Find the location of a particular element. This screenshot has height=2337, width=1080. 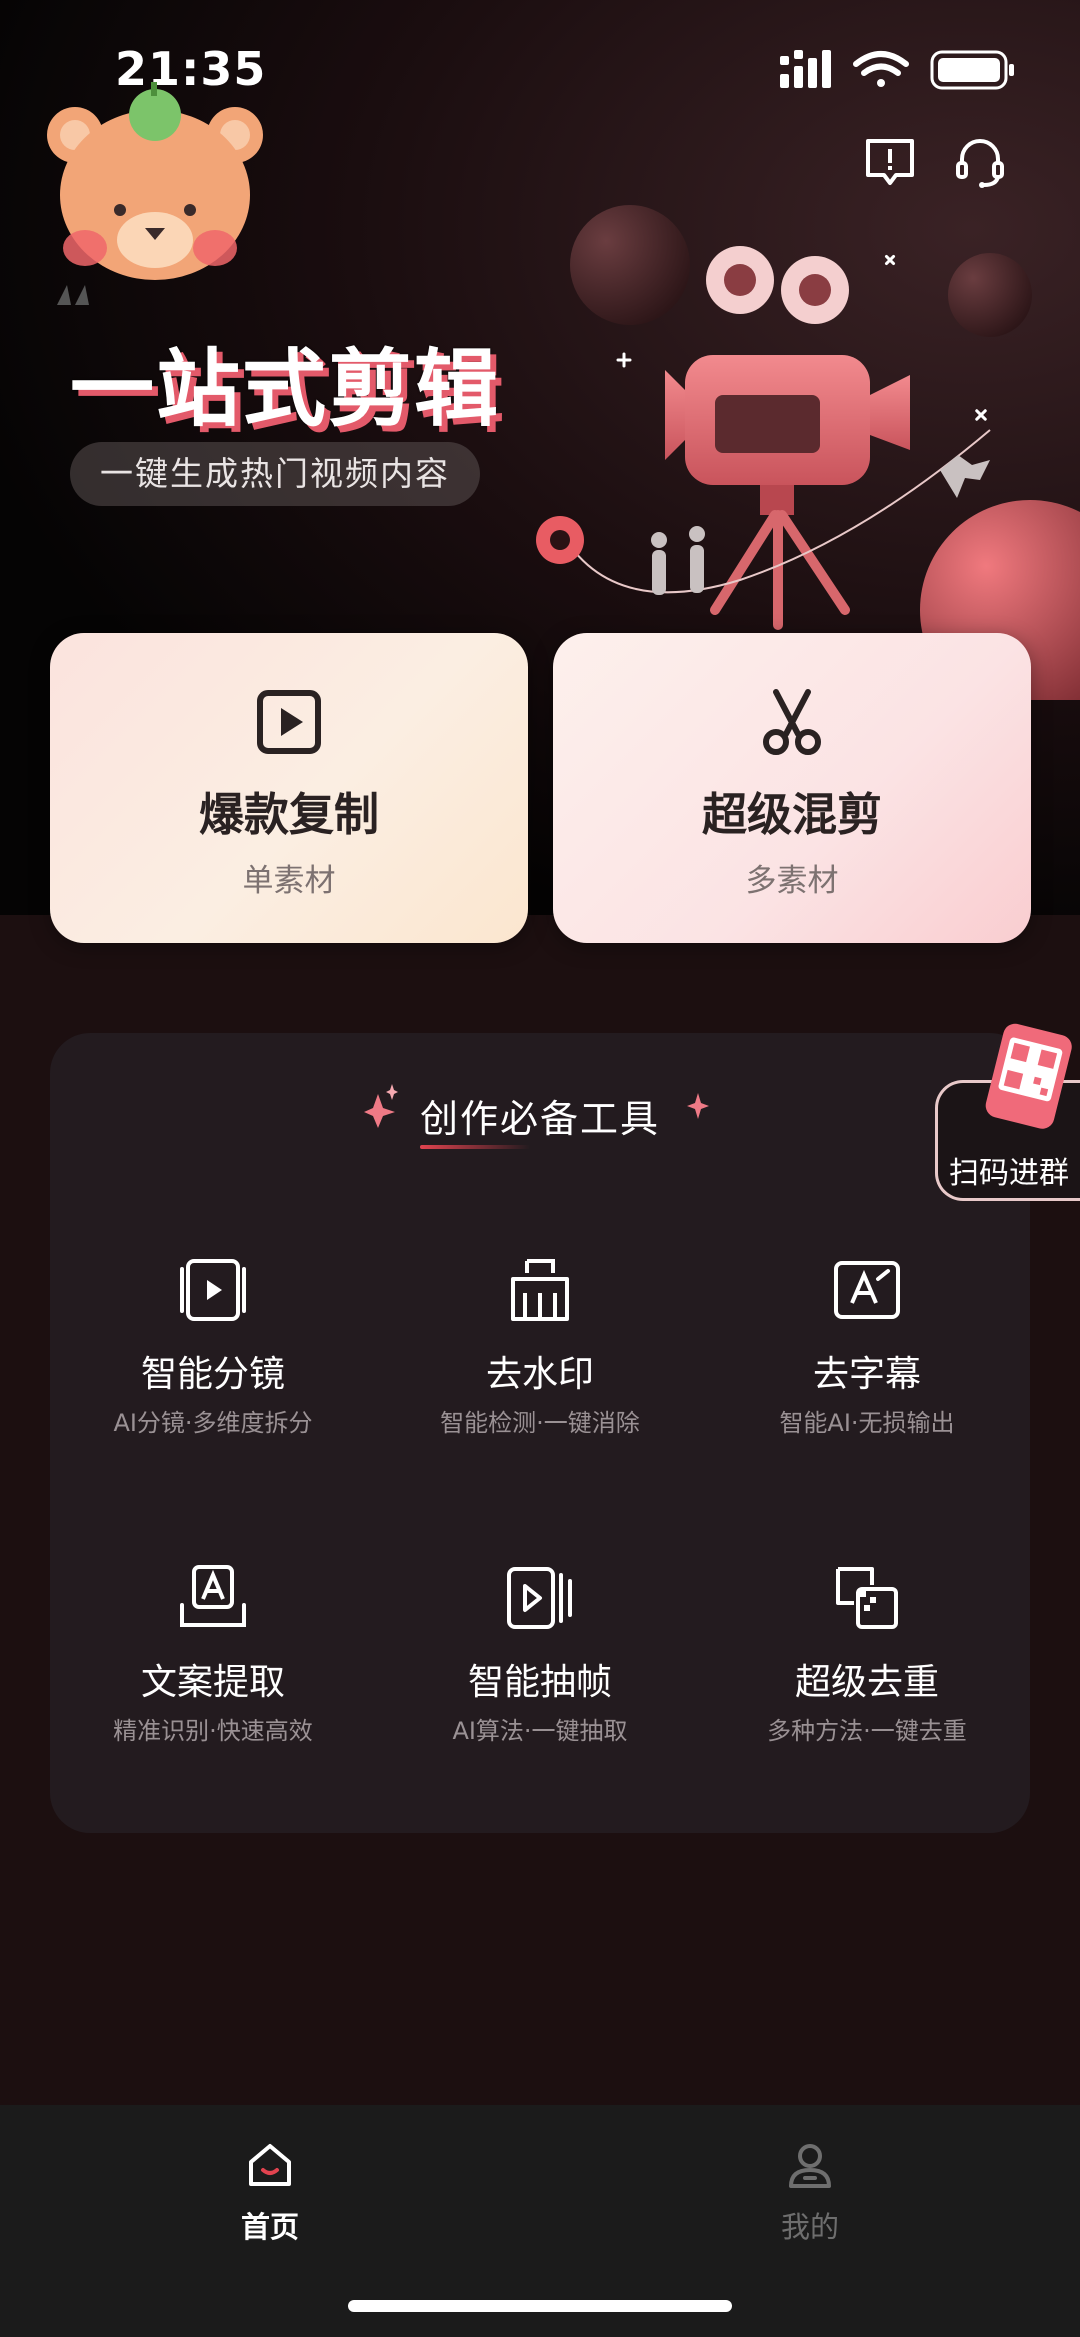

viral-copy-card: 爆款复制 单素材 is located at coordinates (289, 788).